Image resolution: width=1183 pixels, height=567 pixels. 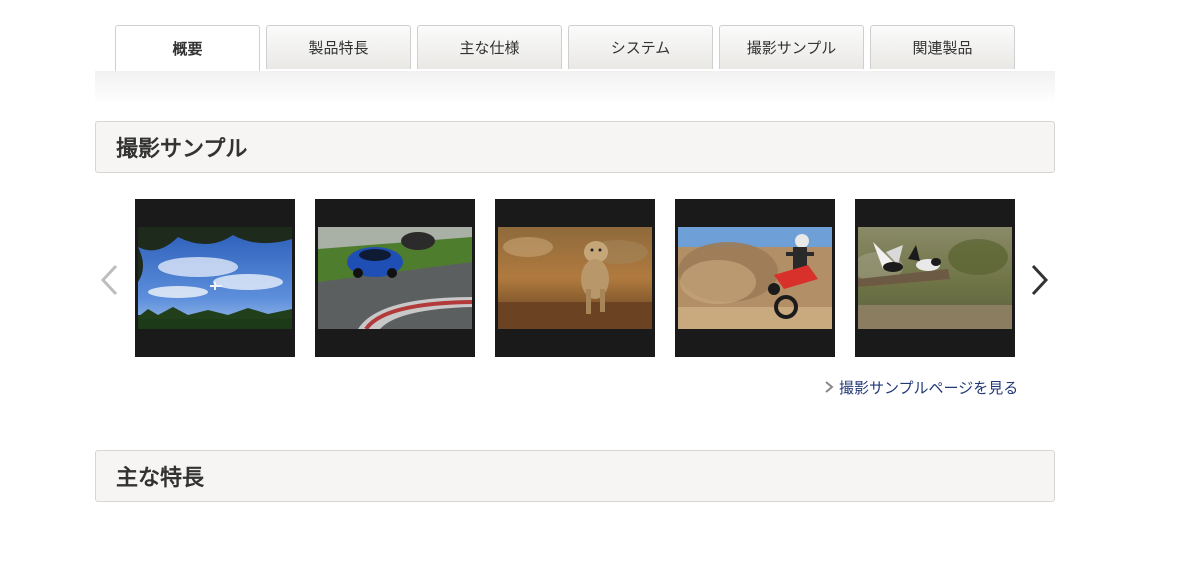 I want to click on tab-label: 撮影サンプル, so click(x=791, y=48).